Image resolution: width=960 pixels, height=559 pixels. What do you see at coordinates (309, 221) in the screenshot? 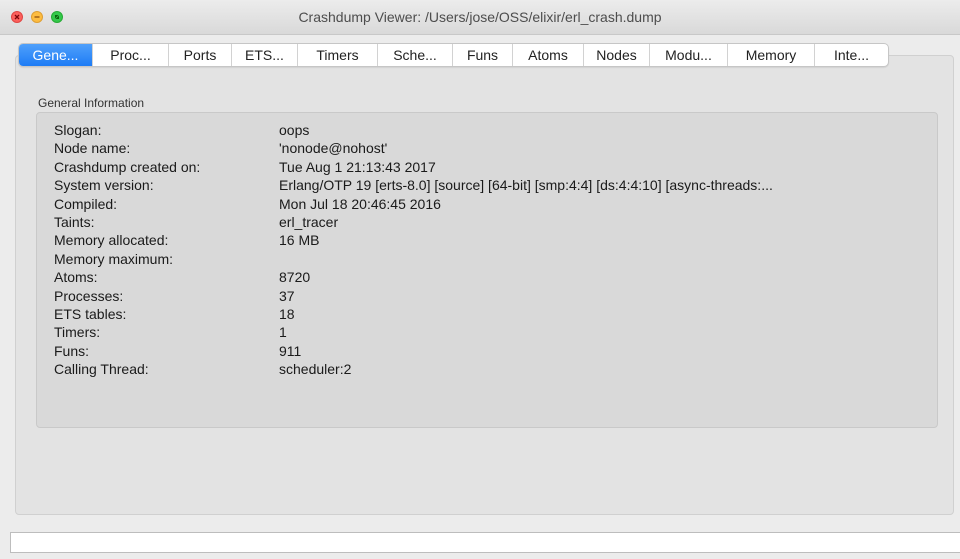
I see `info-row-value: erl_tracer` at bounding box center [309, 221].